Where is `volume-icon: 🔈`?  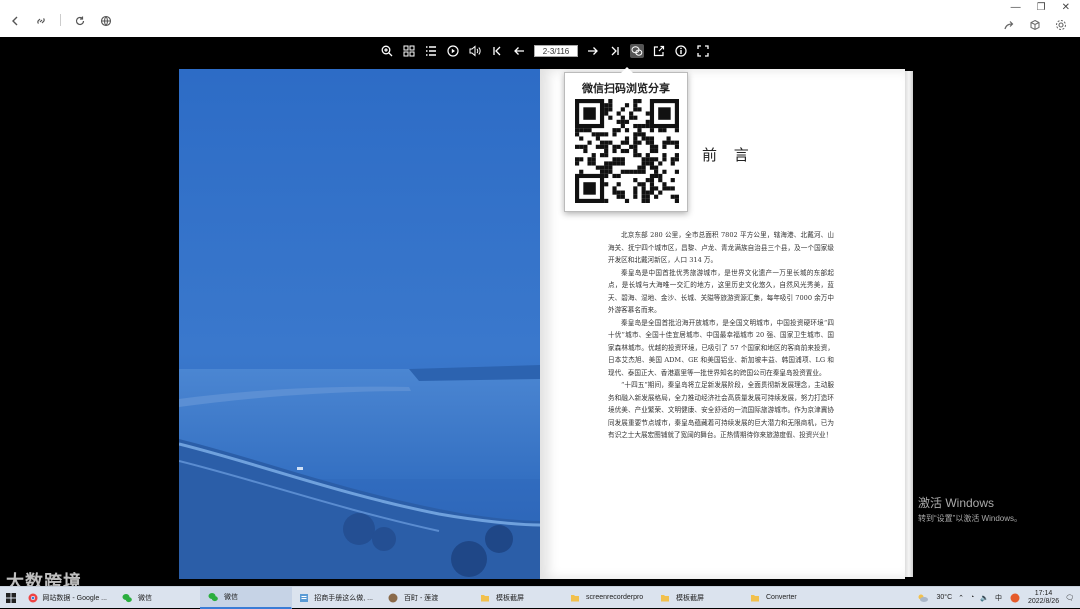 volume-icon: 🔈 is located at coordinates (984, 598).